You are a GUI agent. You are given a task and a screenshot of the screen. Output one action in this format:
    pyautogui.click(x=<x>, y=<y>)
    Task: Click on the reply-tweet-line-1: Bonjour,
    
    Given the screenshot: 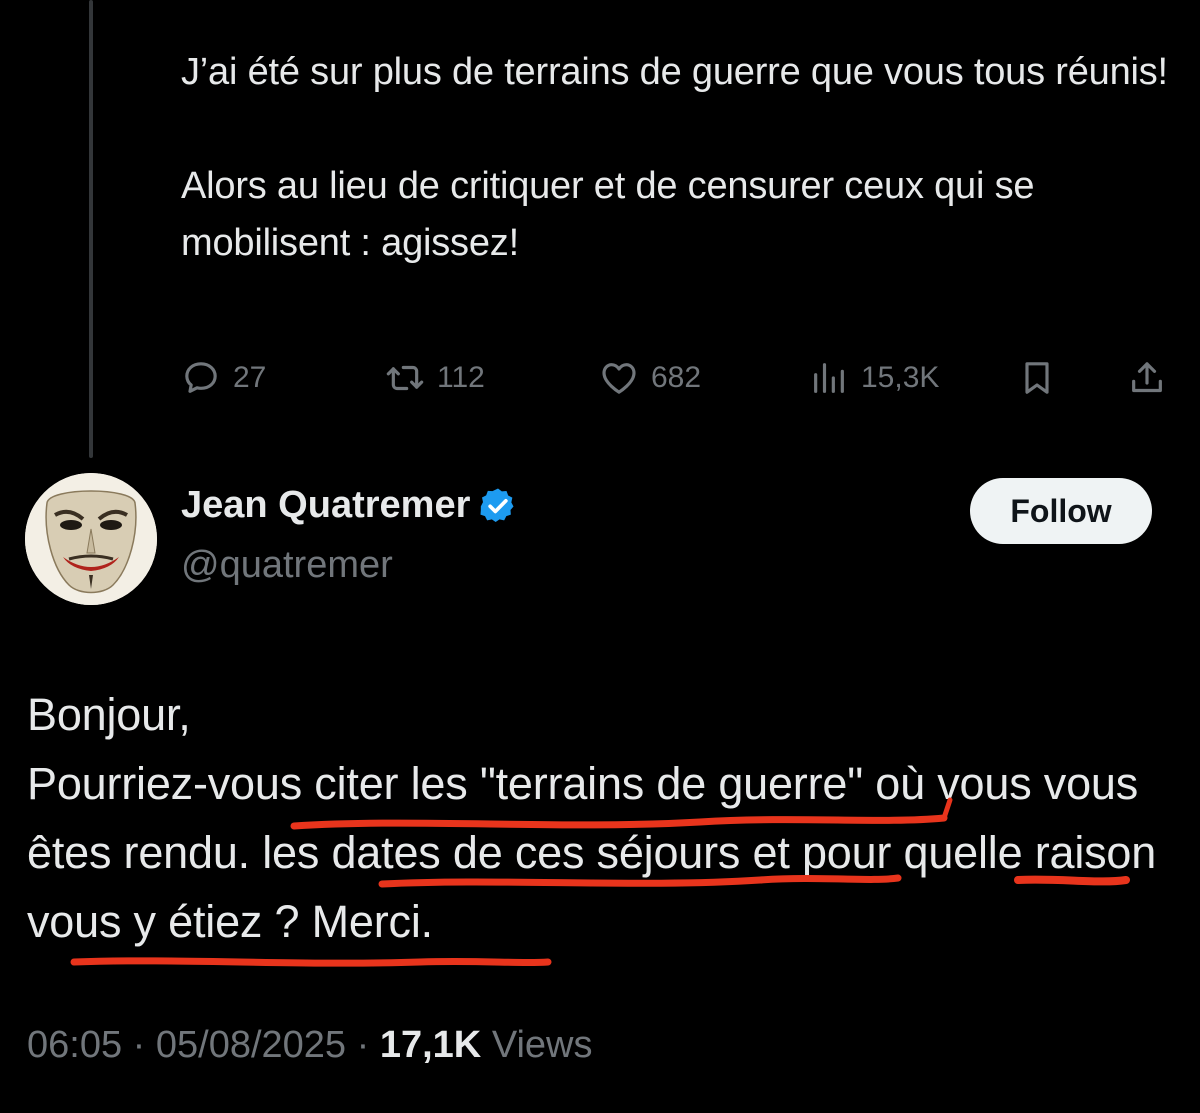 What is the action you would take?
    pyautogui.click(x=109, y=714)
    